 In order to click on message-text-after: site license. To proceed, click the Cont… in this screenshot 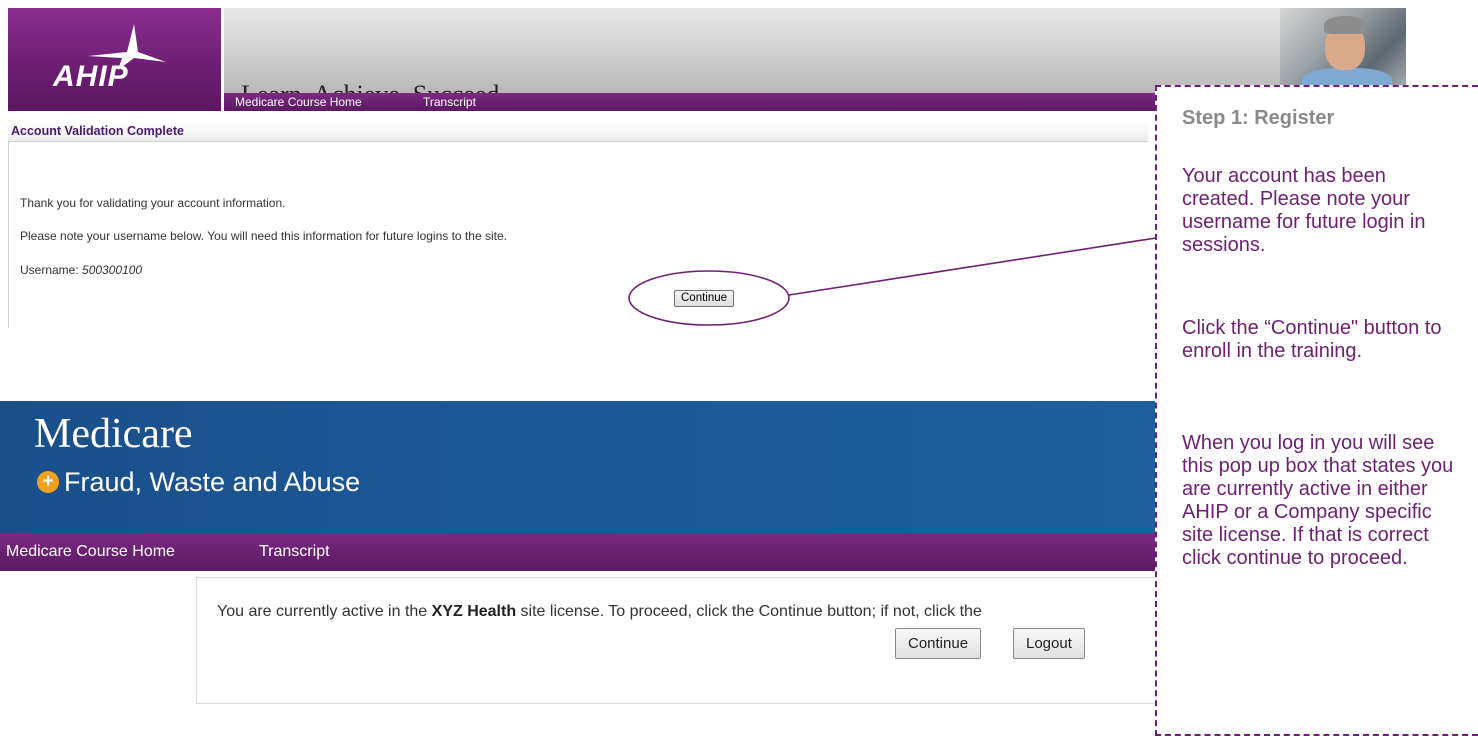, I will do `click(749, 611)`.